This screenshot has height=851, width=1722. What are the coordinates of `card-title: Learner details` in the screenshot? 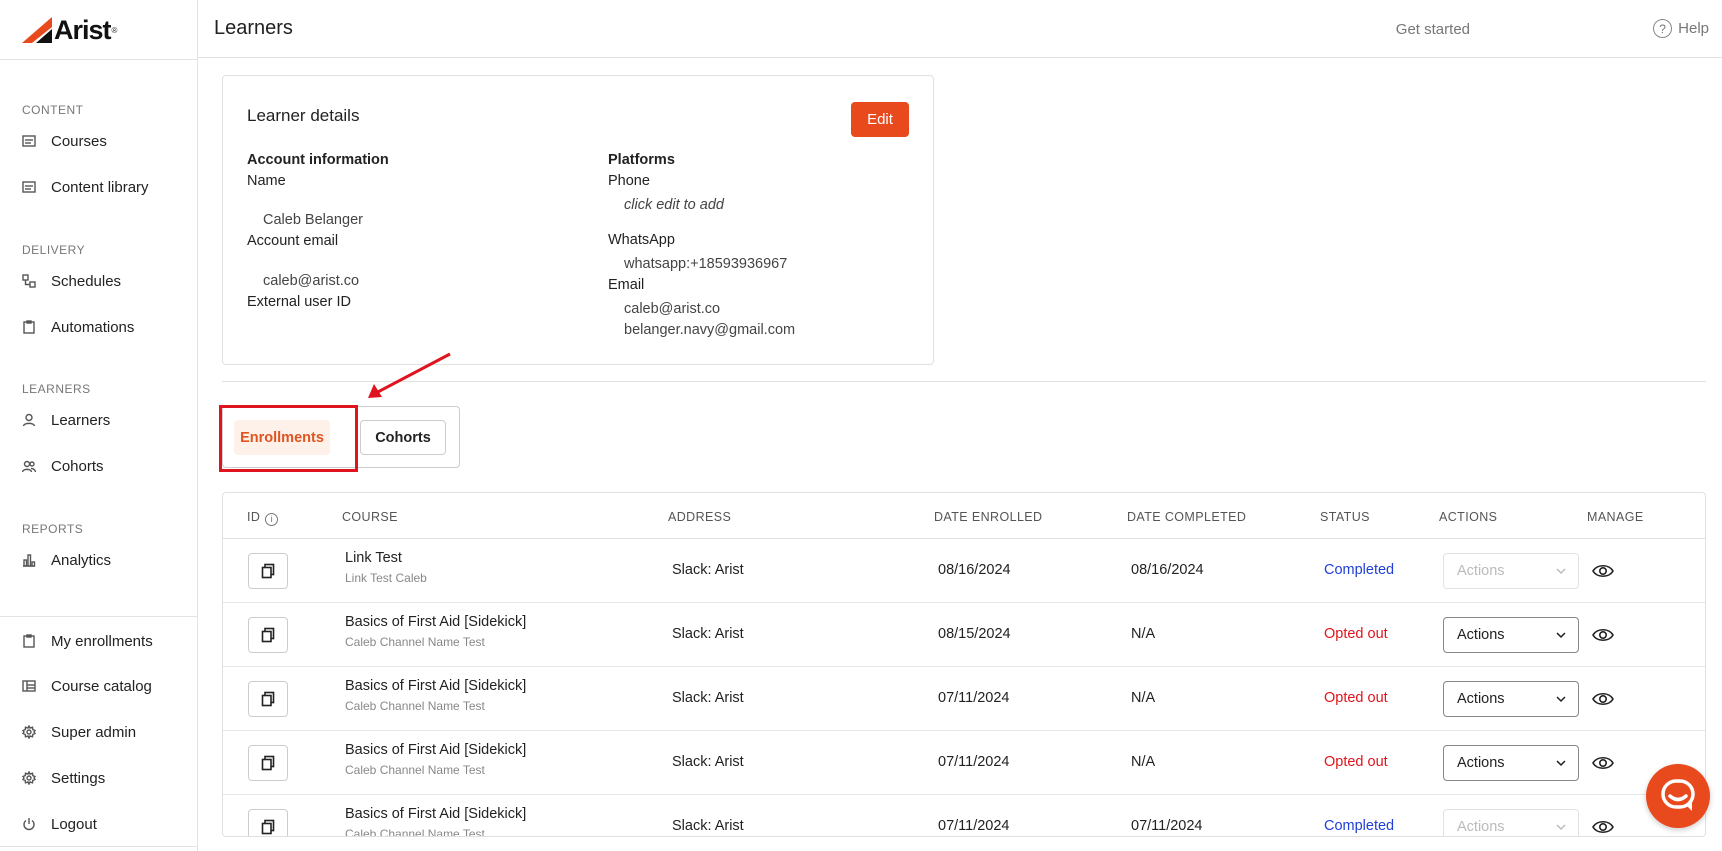 It's located at (303, 115).